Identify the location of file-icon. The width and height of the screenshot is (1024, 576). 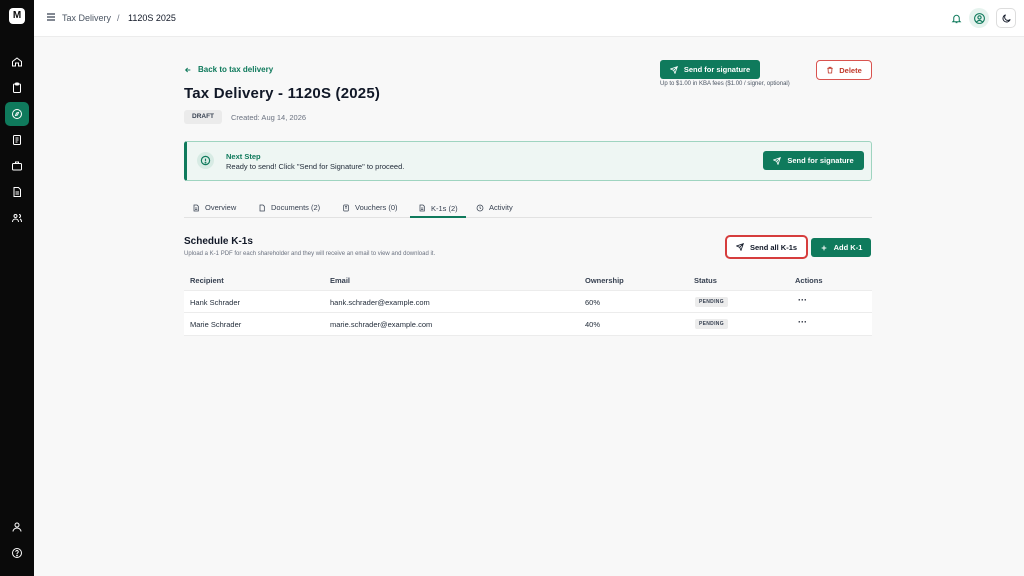
(262, 207).